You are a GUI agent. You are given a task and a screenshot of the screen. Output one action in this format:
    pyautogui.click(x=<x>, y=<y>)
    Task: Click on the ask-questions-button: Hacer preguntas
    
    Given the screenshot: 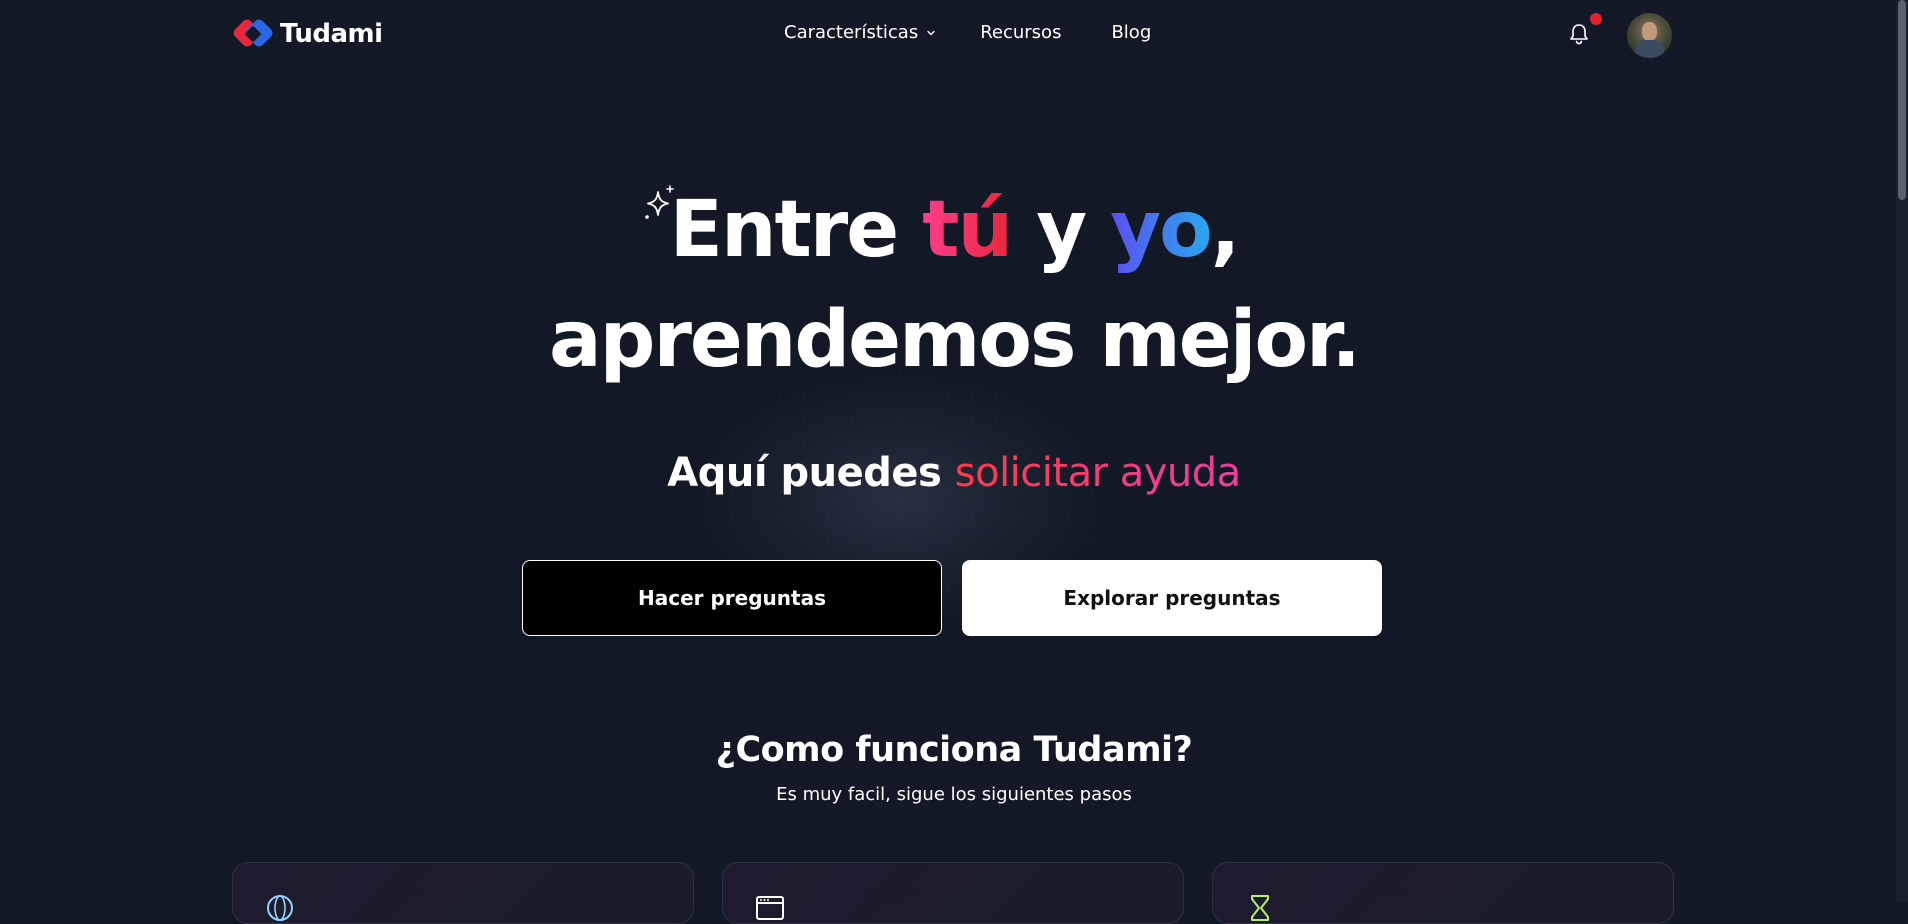 What is the action you would take?
    pyautogui.click(x=732, y=598)
    